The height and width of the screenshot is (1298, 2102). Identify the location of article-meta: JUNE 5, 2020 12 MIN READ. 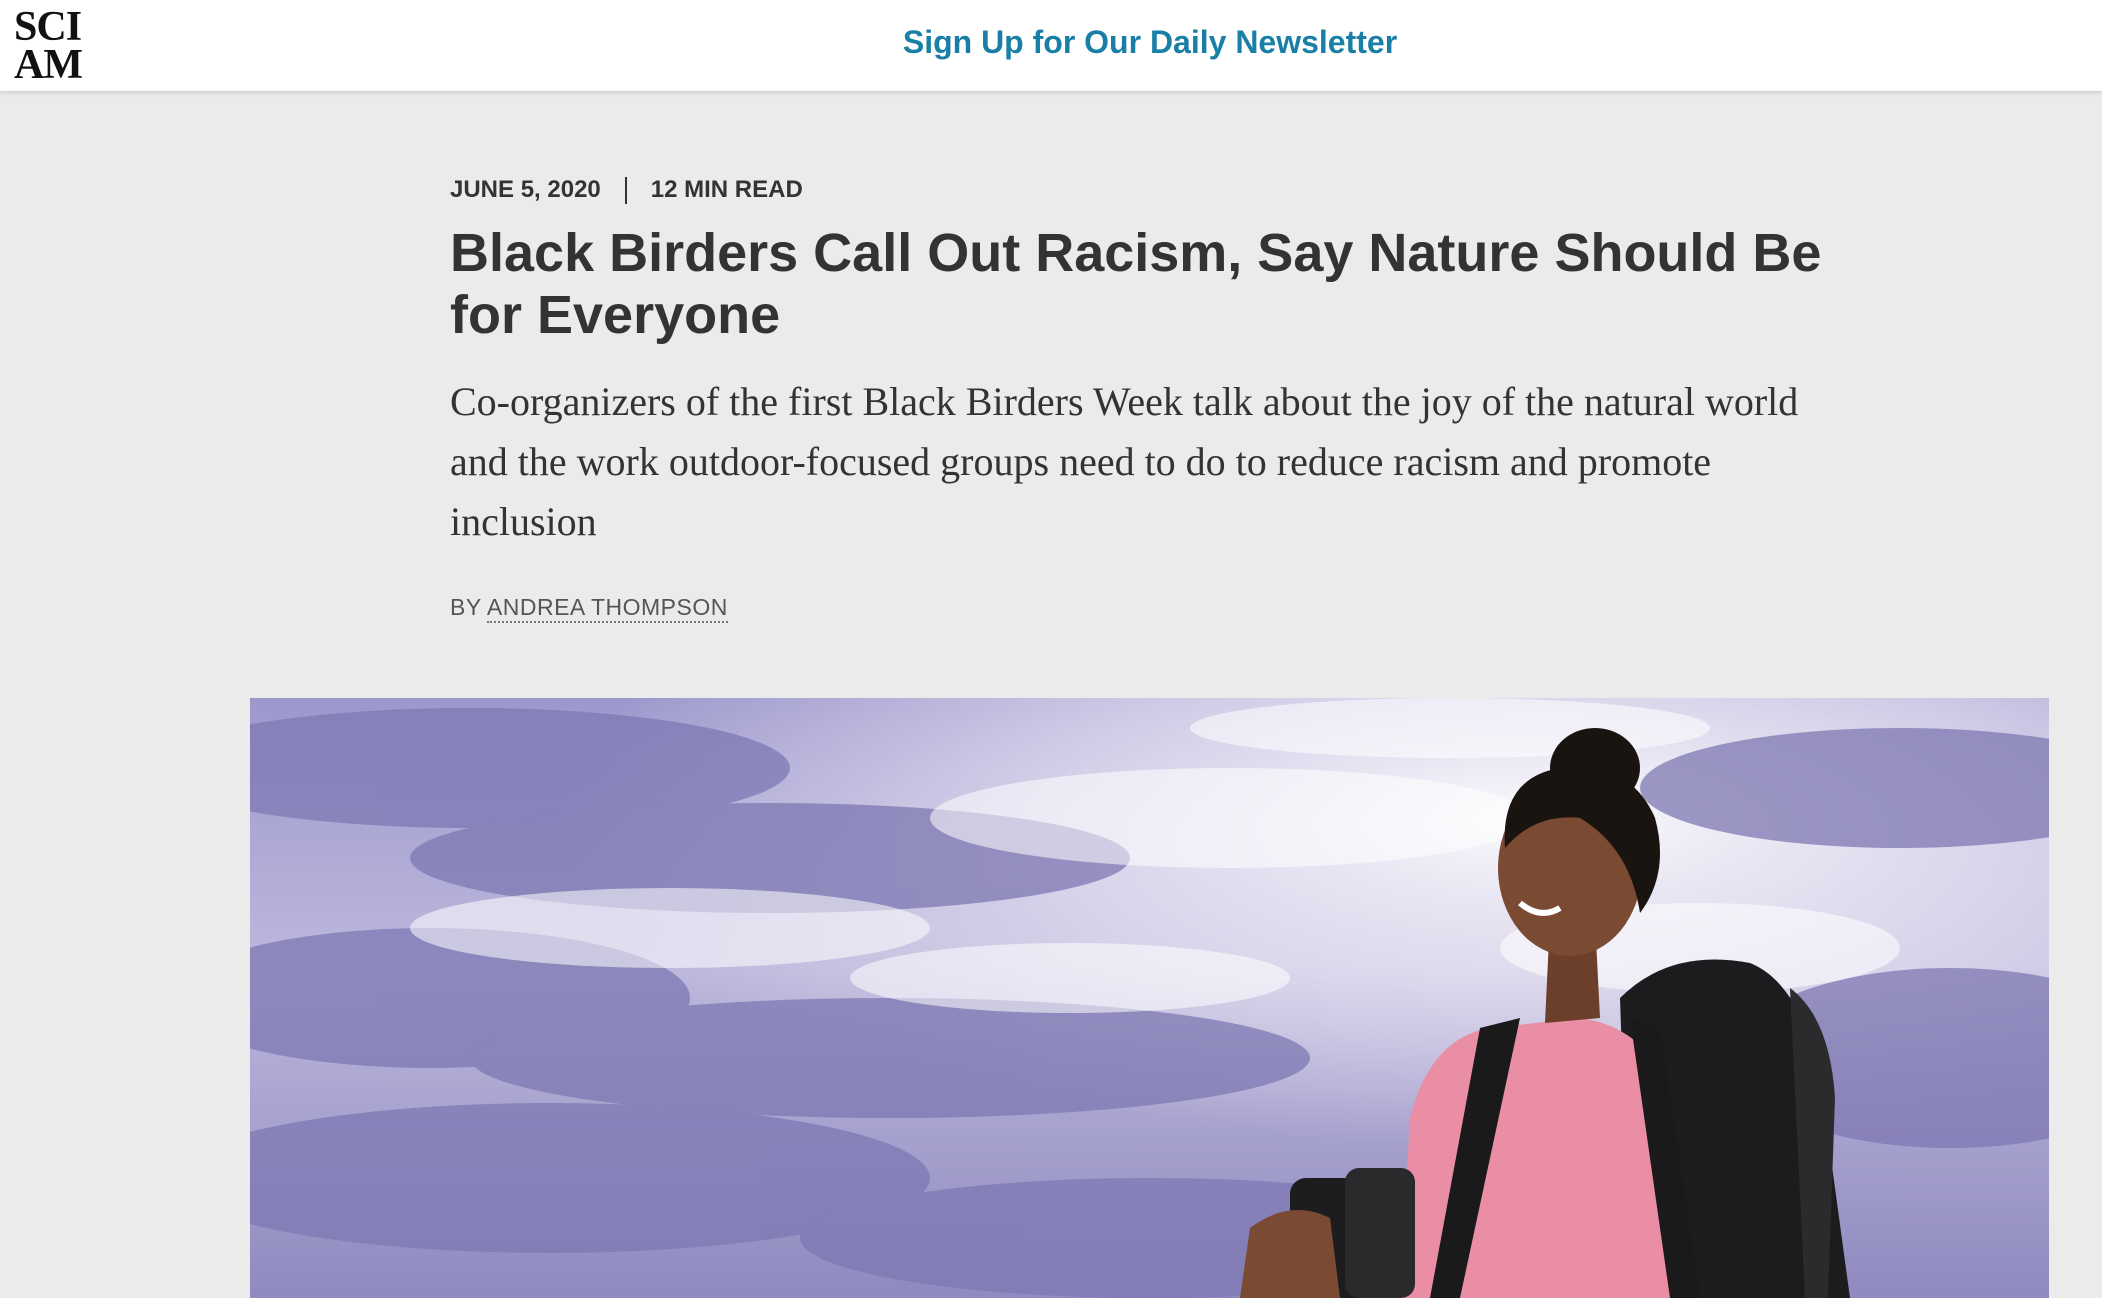
(626, 190).